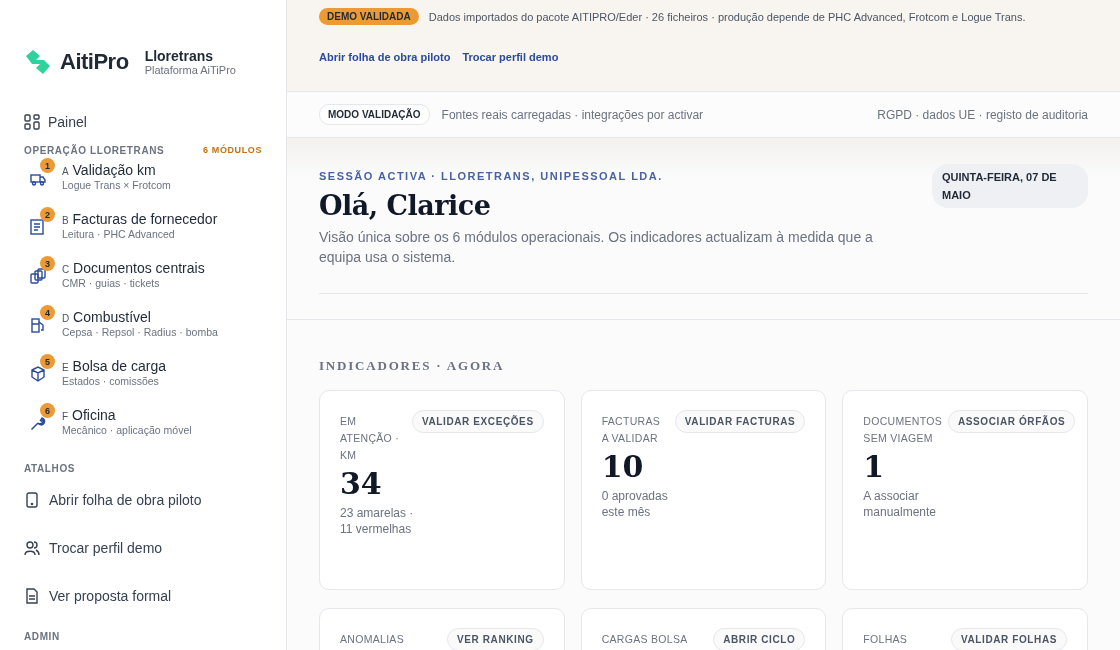 This screenshot has width=1120, height=650. I want to click on section-title: ATALHOS, so click(50, 468).